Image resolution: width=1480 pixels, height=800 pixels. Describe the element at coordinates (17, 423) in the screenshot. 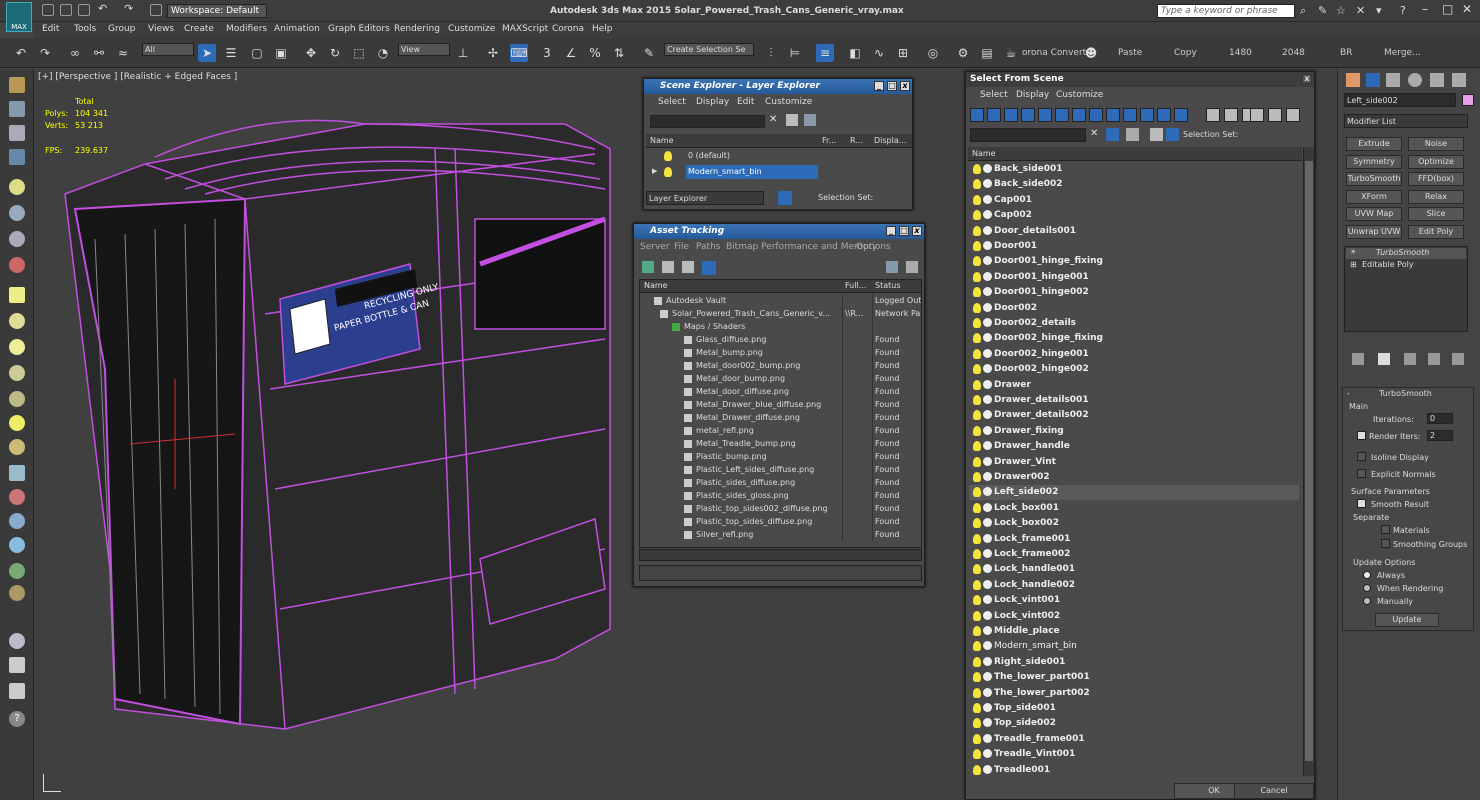

I see `sun-icon` at that location.